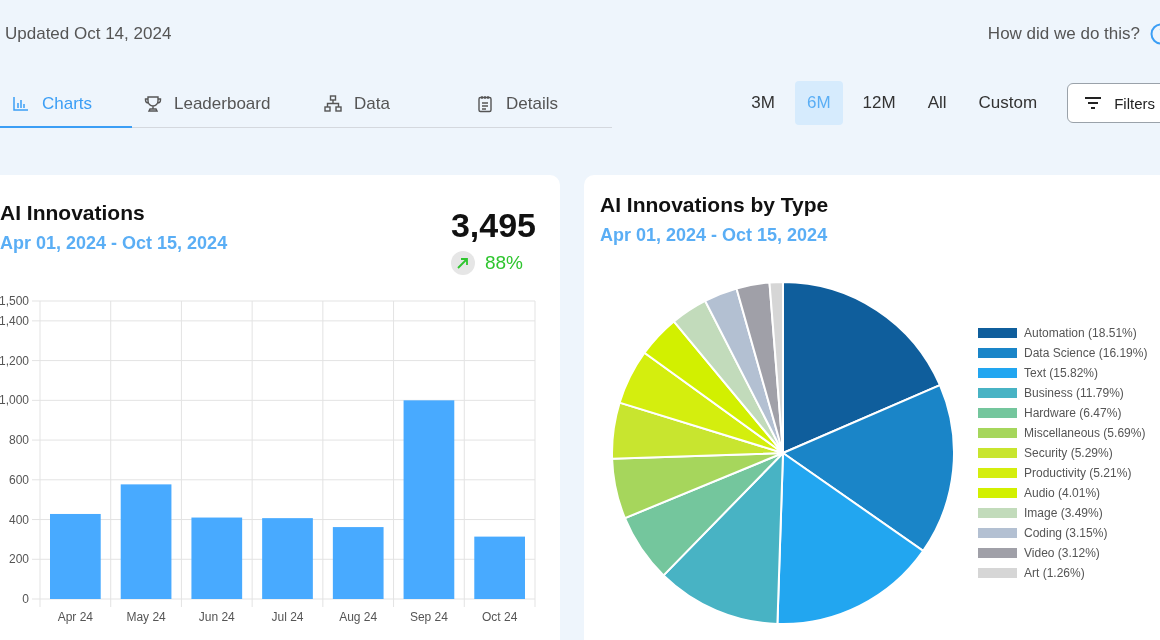  I want to click on card-title: AI Innovations by Type, so click(715, 205).